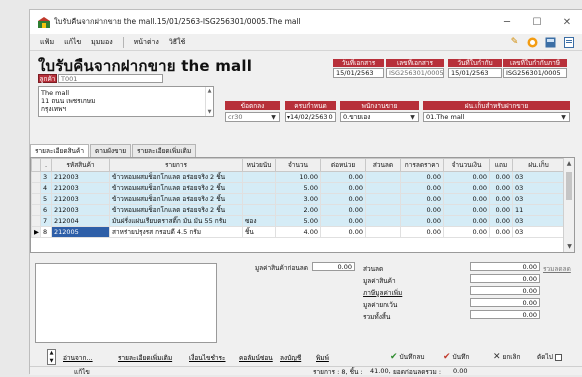  What do you see at coordinates (383, 165) in the screenshot?
I see `col-discount: ส่วนลด` at bounding box center [383, 165].